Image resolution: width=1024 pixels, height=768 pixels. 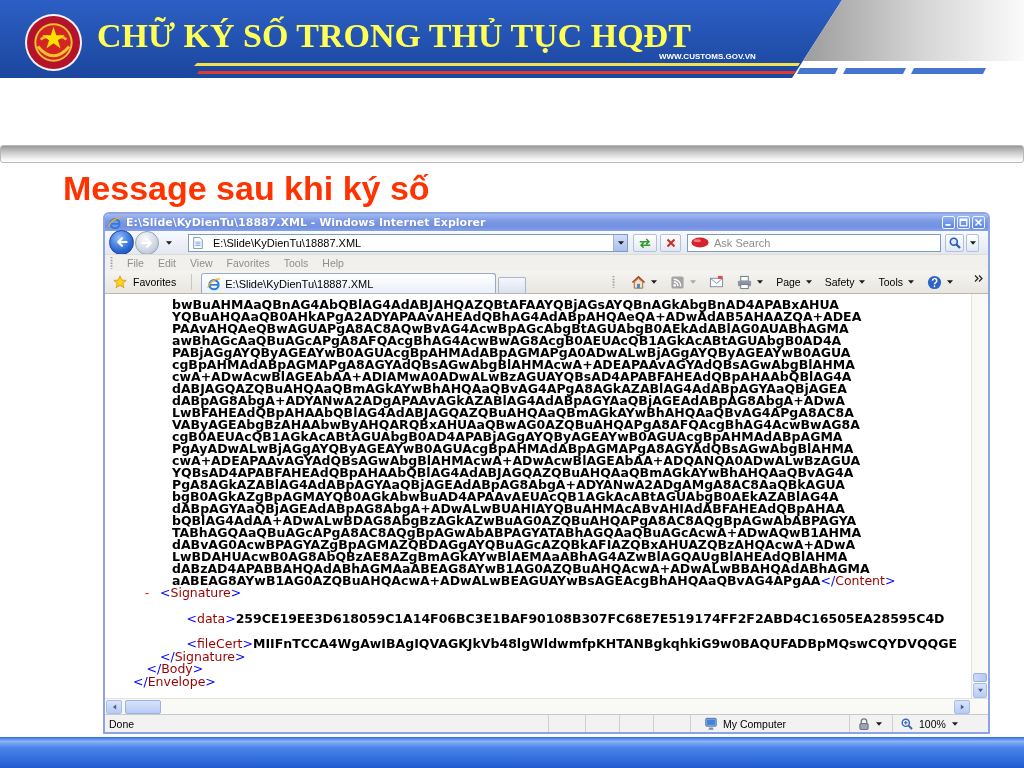 What do you see at coordinates (938, 723) in the screenshot?
I see `zoom-button: 100%` at bounding box center [938, 723].